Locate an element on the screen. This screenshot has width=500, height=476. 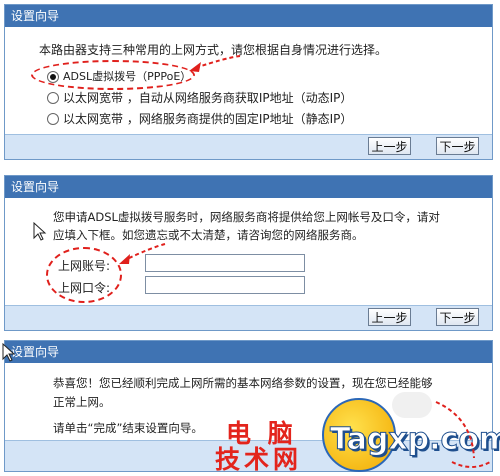
radio-dynamic-ip is located at coordinates (53, 98).